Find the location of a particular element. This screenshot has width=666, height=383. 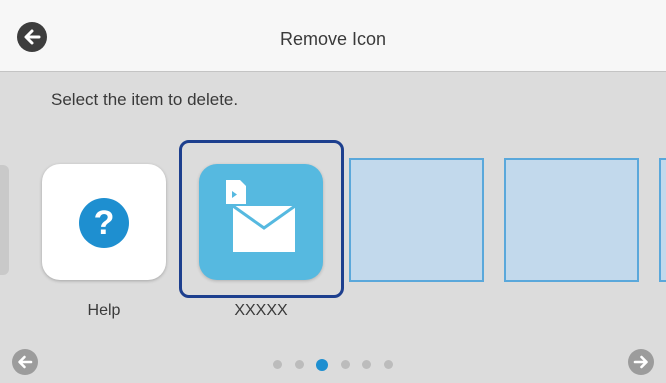

page-title: Remove Icon is located at coordinates (333, 39).